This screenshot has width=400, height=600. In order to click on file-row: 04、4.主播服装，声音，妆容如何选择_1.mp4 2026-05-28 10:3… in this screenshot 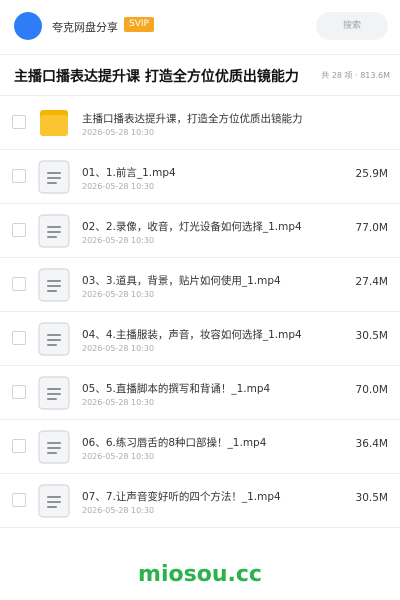, I will do `click(200, 339)`.